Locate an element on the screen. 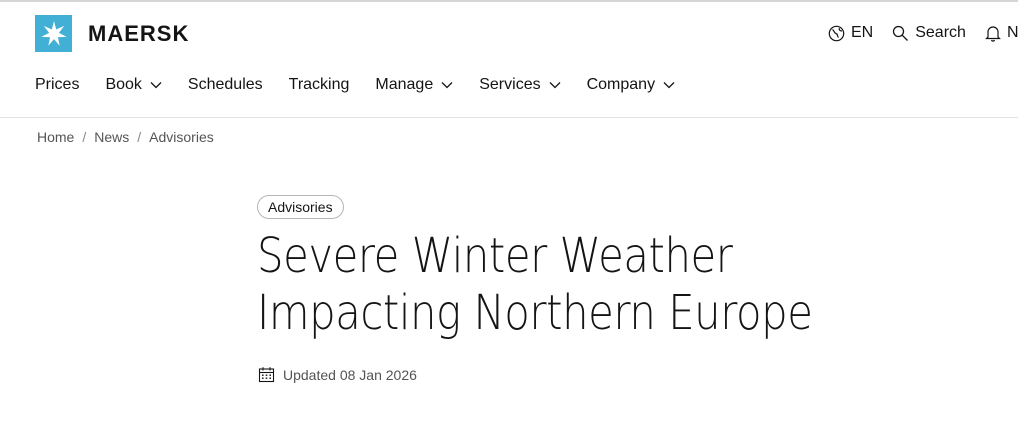 This screenshot has width=1018, height=446. nav-item-label: Services is located at coordinates (510, 84).